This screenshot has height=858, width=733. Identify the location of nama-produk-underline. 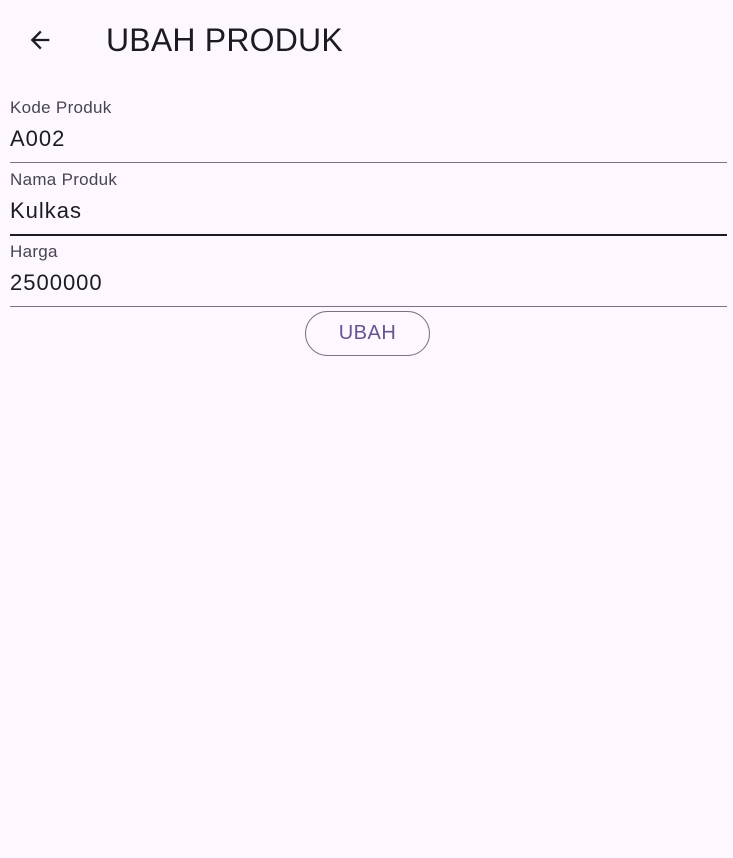
(368, 235).